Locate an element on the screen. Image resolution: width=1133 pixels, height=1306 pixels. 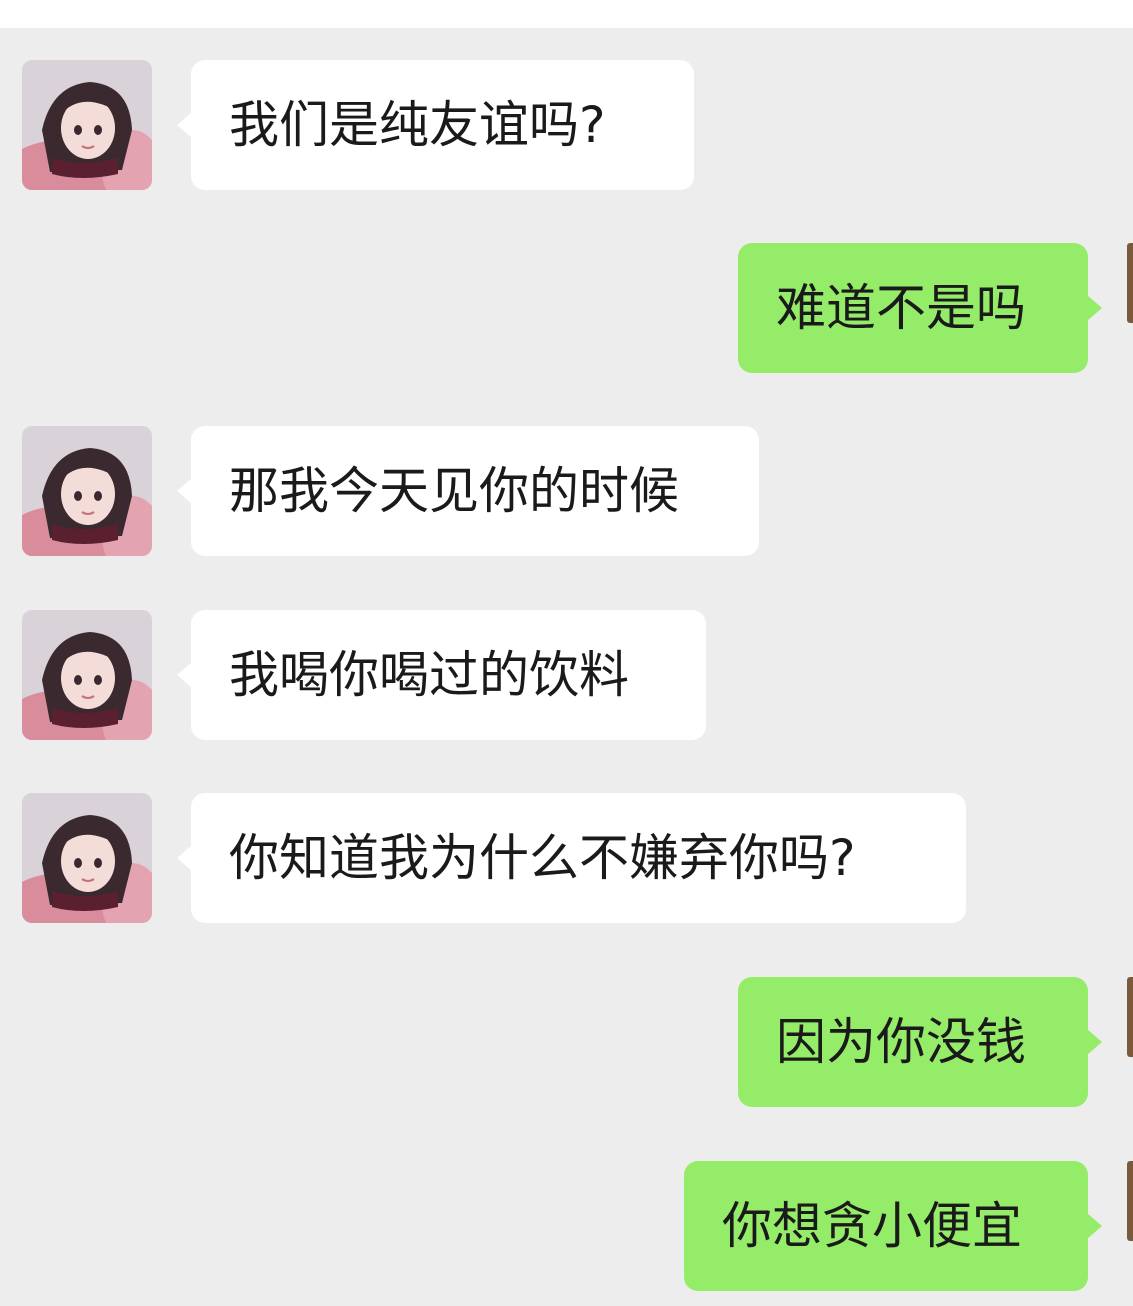
message-row-incoming: 那我今天见你的时候 is located at coordinates (566, 491).